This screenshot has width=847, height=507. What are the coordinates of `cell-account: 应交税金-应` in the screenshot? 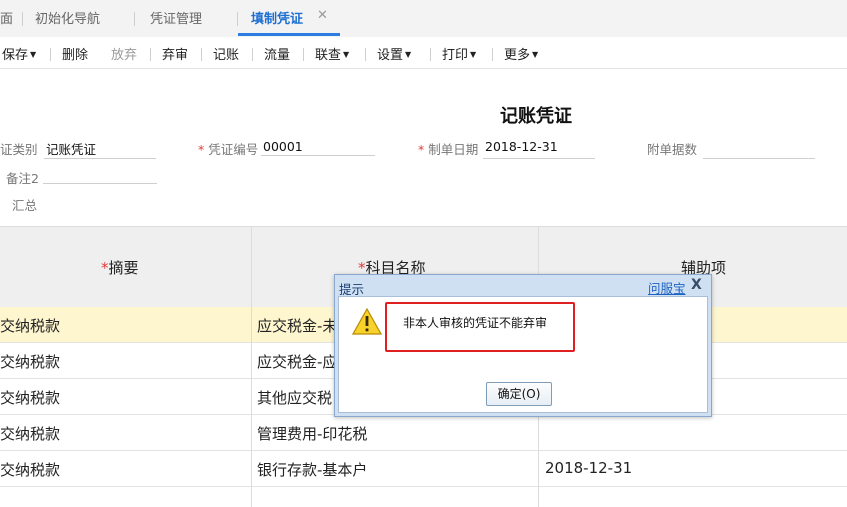 It's located at (297, 361).